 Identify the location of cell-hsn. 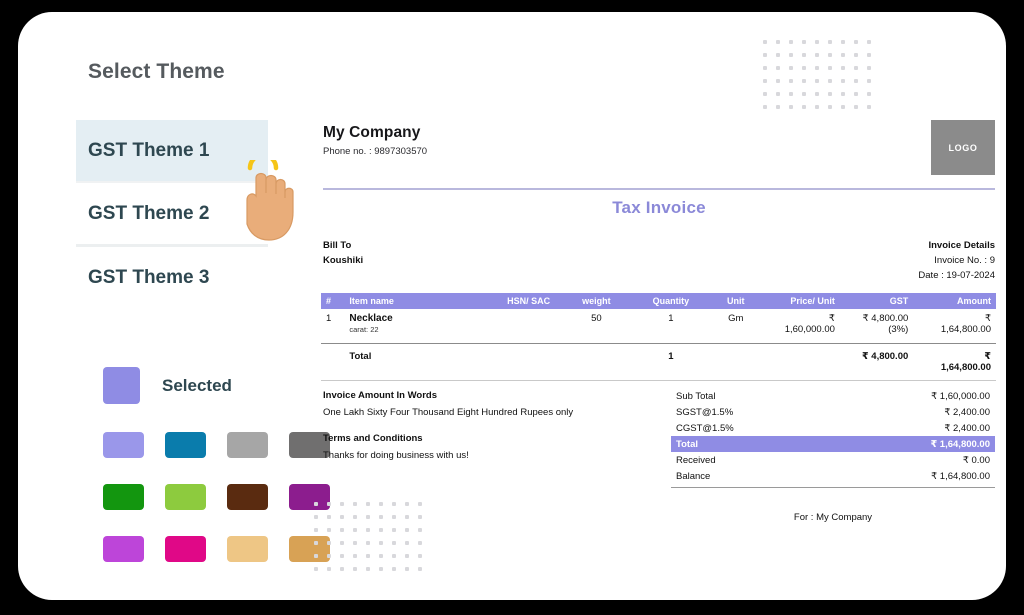
(528, 326).